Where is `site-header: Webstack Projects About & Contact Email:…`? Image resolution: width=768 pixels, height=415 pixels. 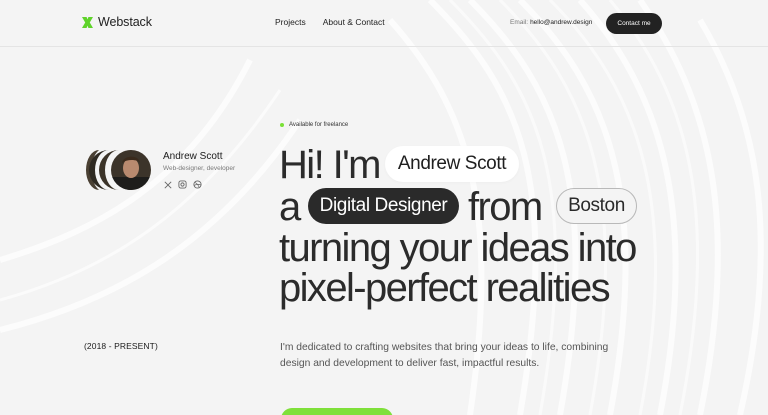 site-header: Webstack Projects About & Contact Email:… is located at coordinates (384, 23).